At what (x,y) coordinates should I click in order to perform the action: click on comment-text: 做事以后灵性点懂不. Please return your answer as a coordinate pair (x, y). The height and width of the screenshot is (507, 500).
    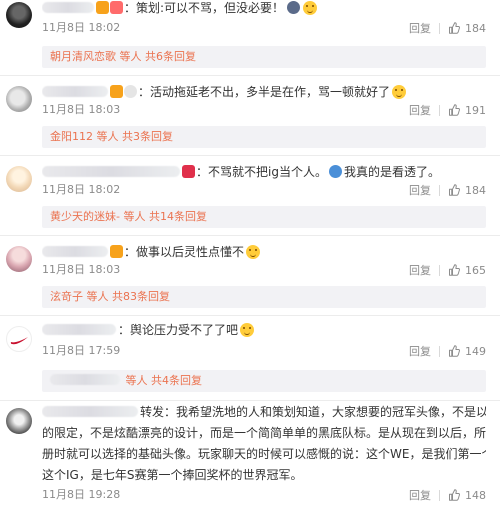
    Looking at the image, I should click on (190, 252).